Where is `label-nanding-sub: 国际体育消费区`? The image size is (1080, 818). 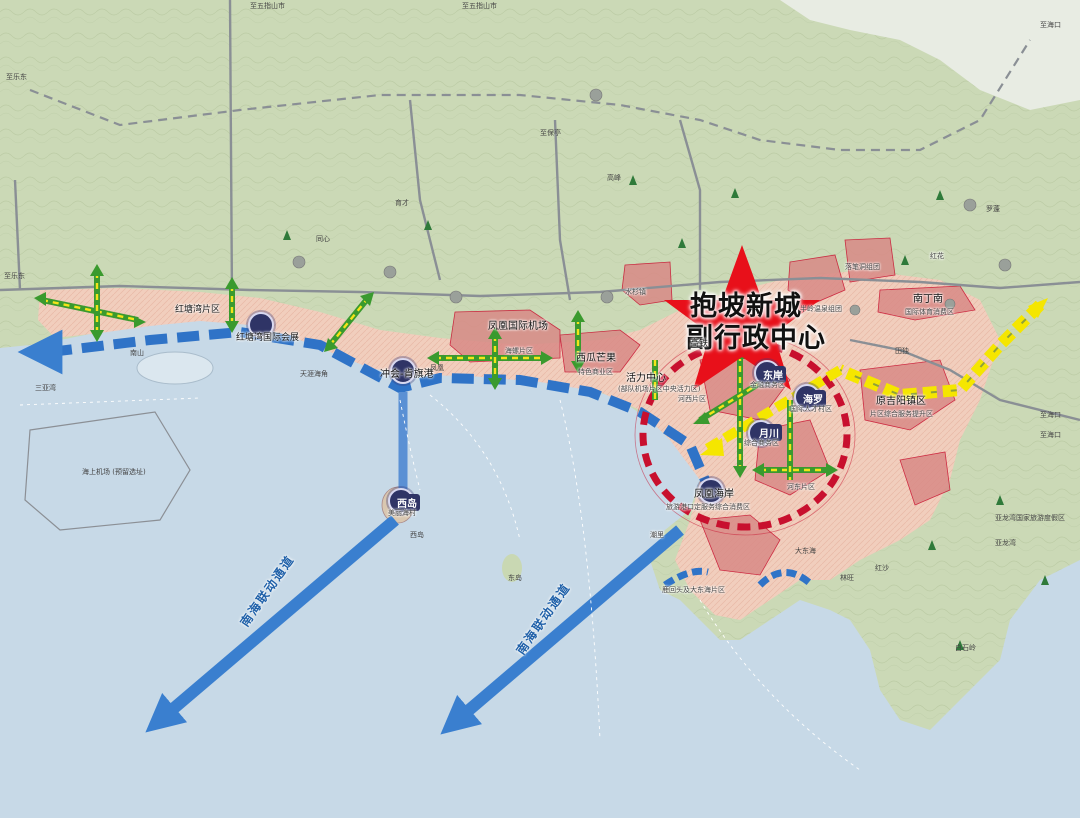 label-nanding-sub: 国际体育消费区 is located at coordinates (929, 312).